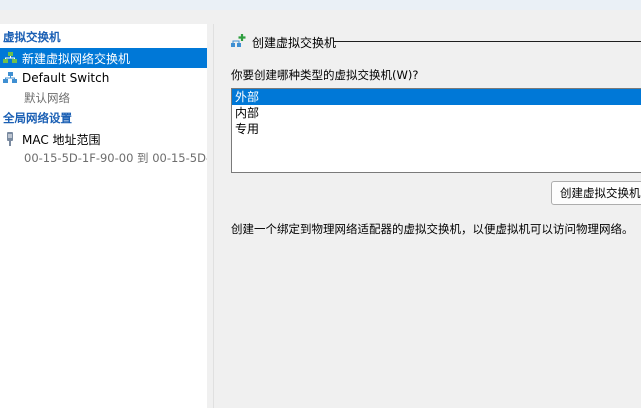  I want to click on tree-item-new-switch: 新建虚拟网络交换机, so click(103, 58).